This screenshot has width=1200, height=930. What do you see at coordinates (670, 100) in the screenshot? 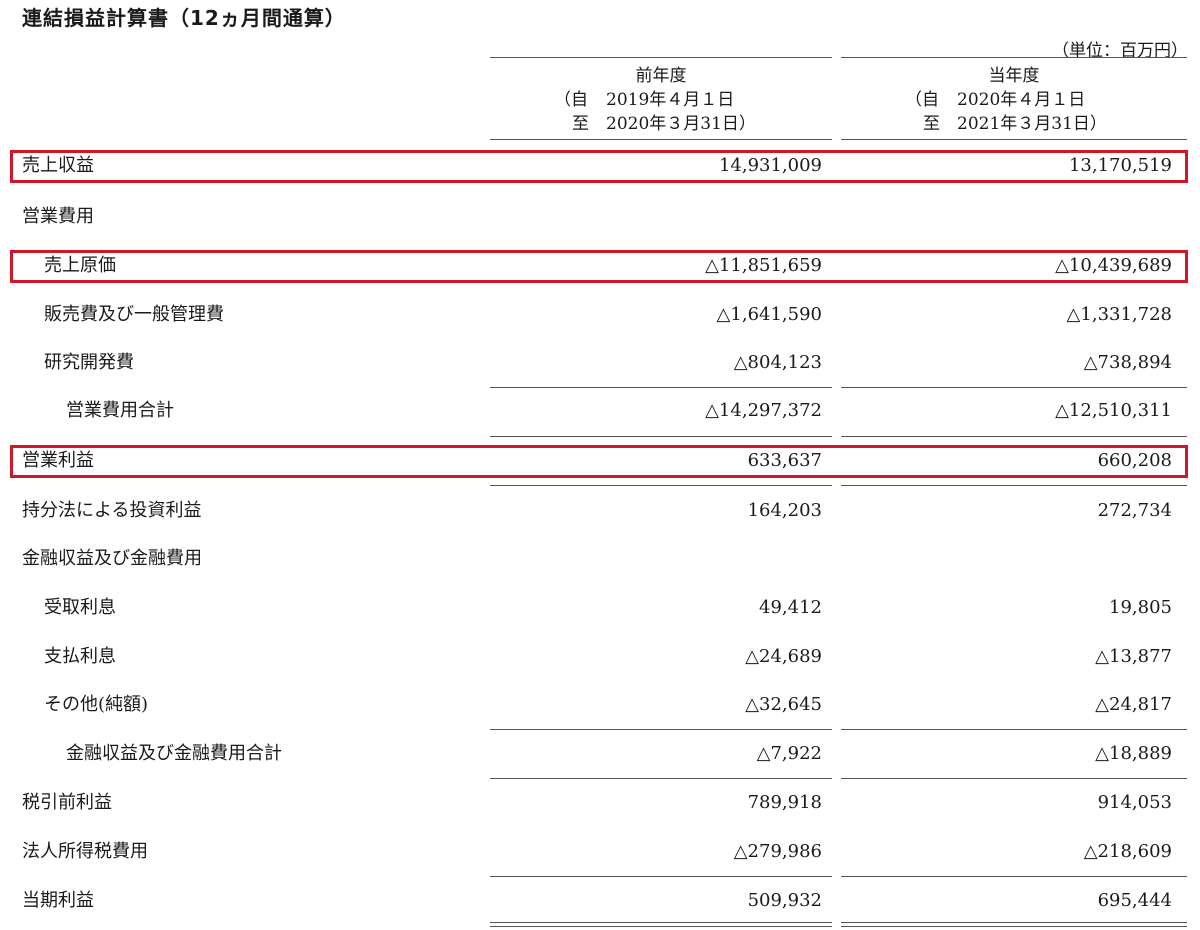
I see `column-header-prev-from-date: 2019年４月１日` at bounding box center [670, 100].